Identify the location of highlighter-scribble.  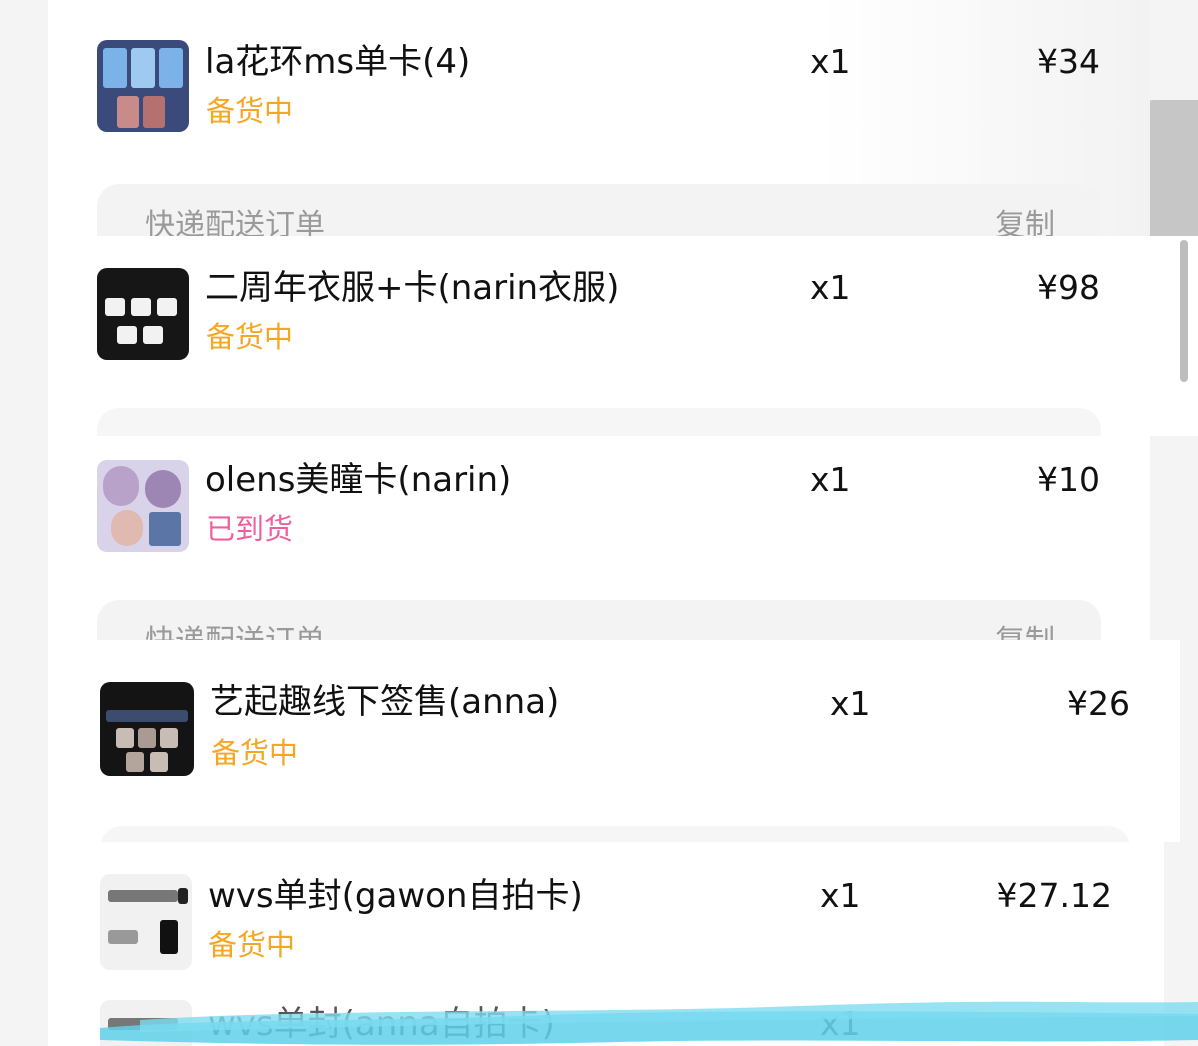
(649, 1023).